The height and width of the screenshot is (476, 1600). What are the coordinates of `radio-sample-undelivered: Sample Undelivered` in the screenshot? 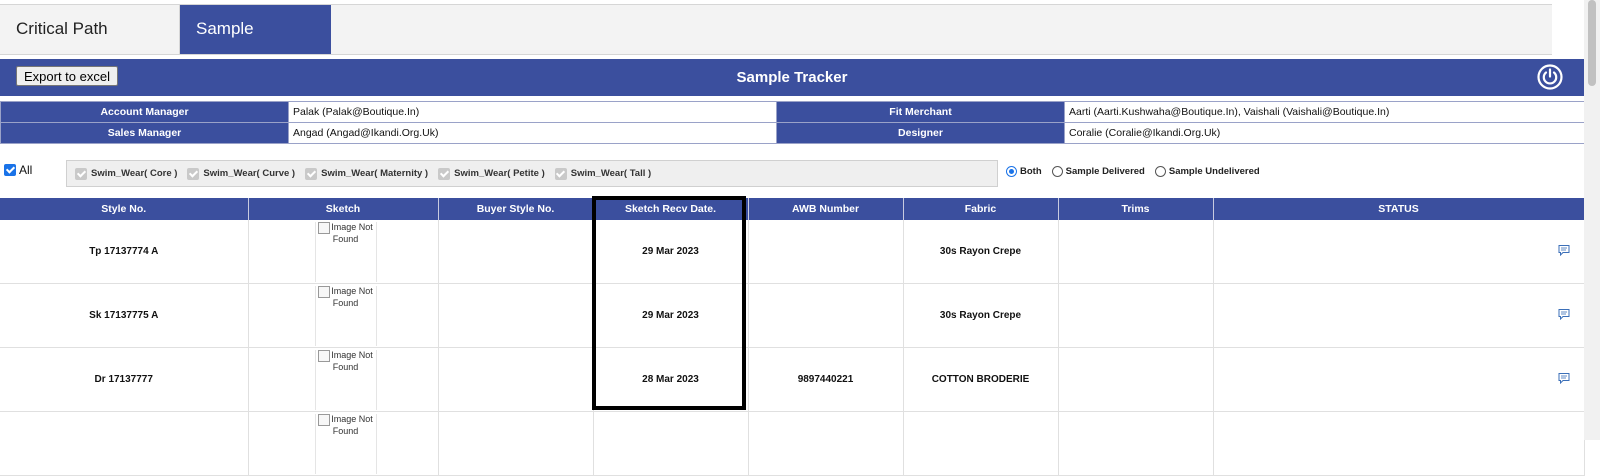 It's located at (1207, 171).